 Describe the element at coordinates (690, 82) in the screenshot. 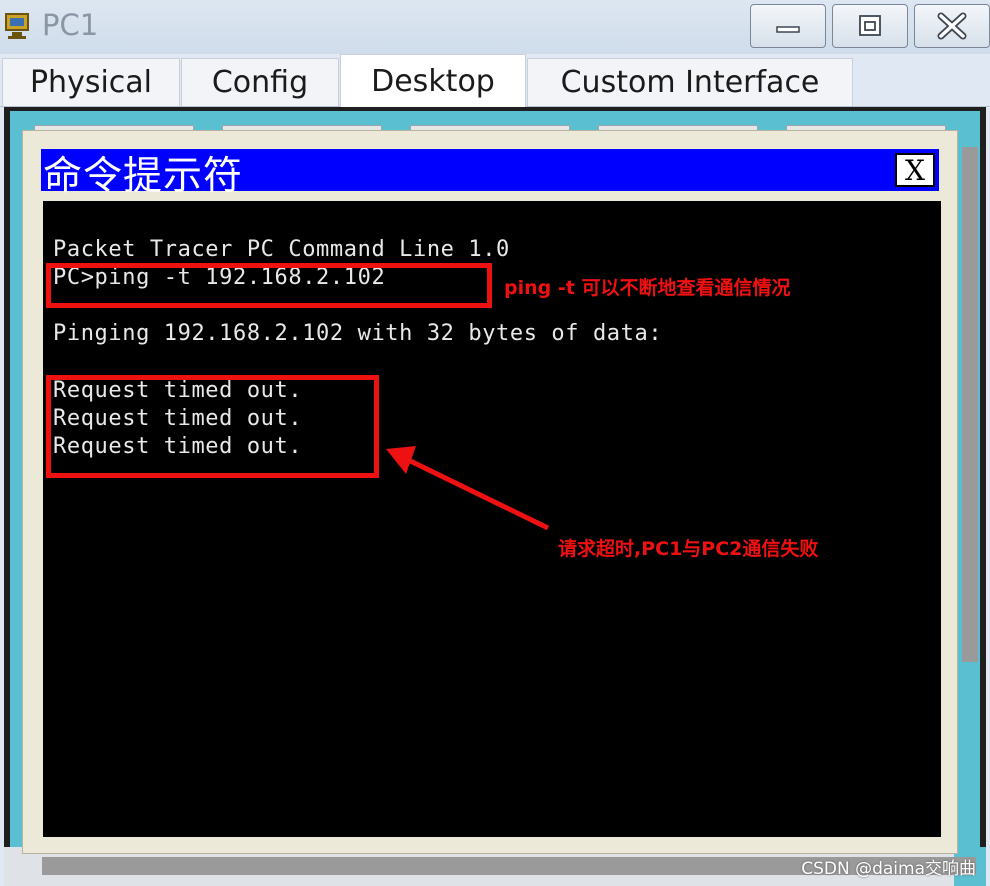

I see `tab-custom-interface: Custom Interface` at that location.